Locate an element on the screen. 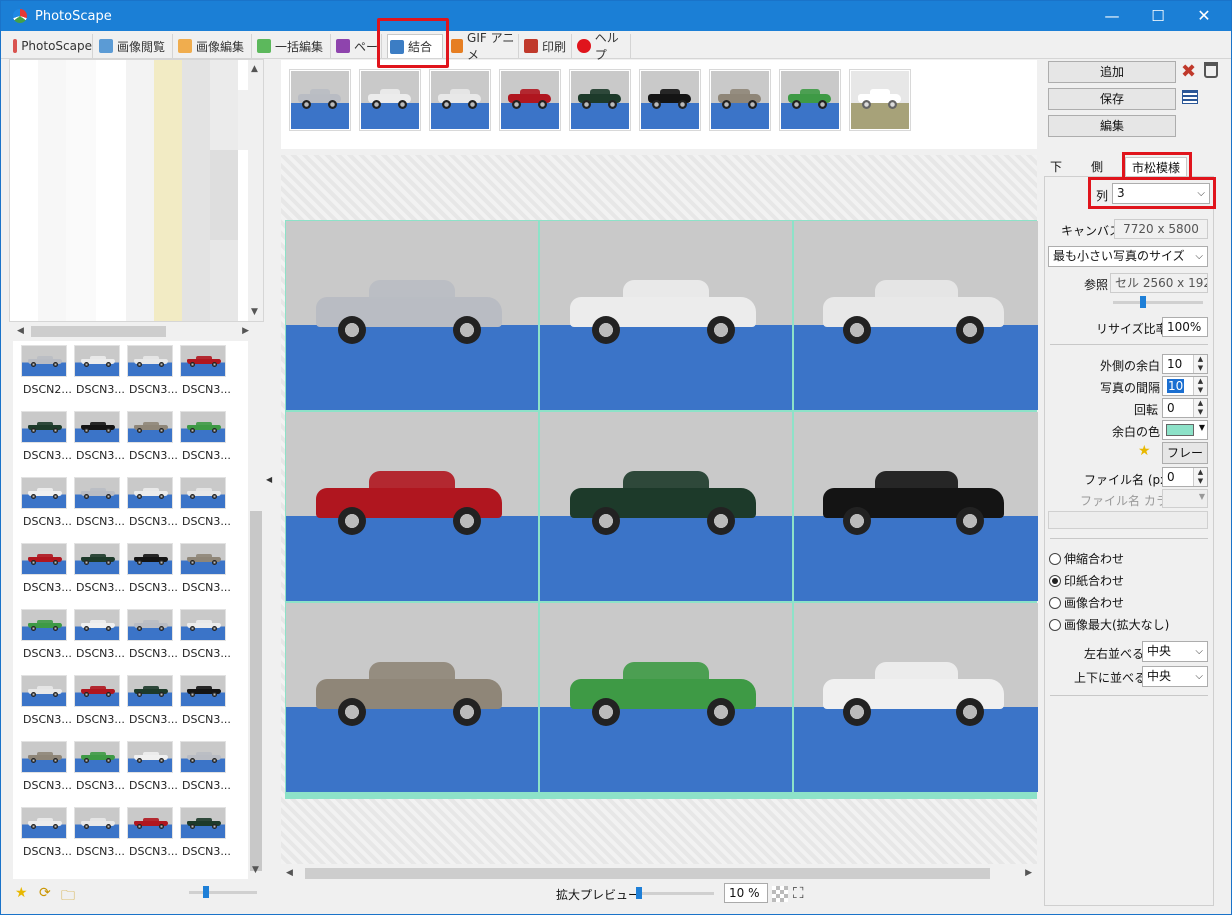  tab-print: 印刷 is located at coordinates (547, 46).